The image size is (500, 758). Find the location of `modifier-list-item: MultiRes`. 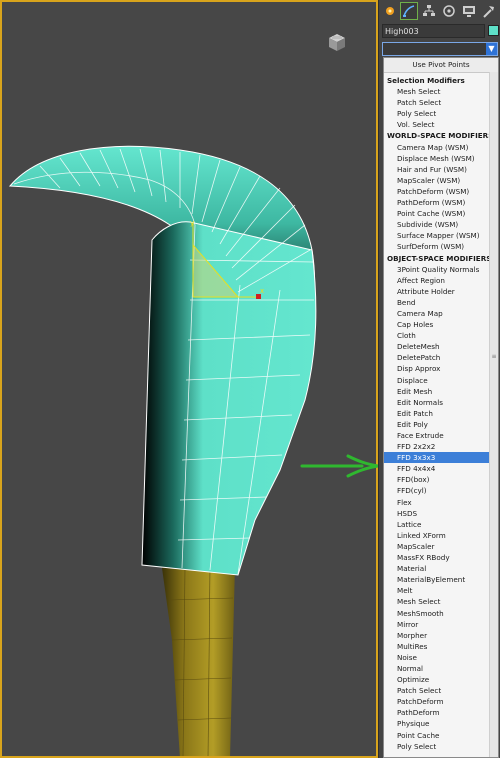

modifier-list-item: MultiRes is located at coordinates (441, 646).